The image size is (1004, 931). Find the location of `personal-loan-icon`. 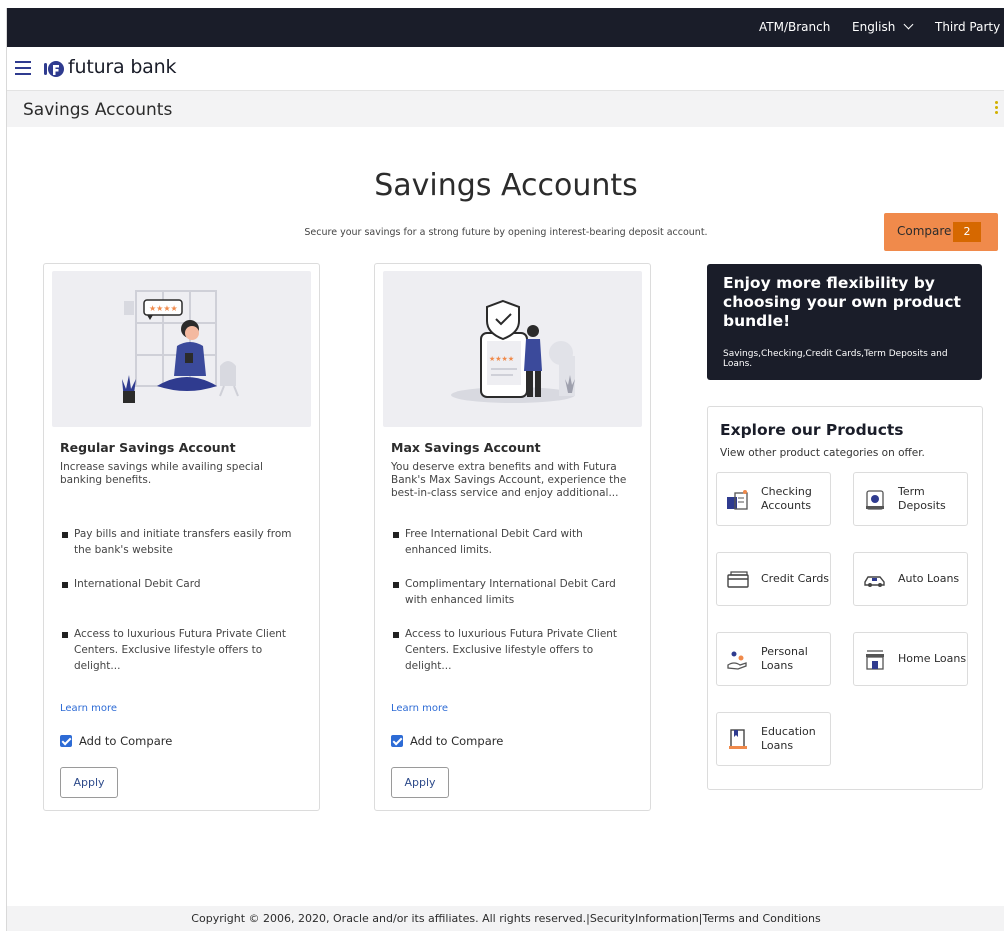

personal-loan-icon is located at coordinates (737, 660).